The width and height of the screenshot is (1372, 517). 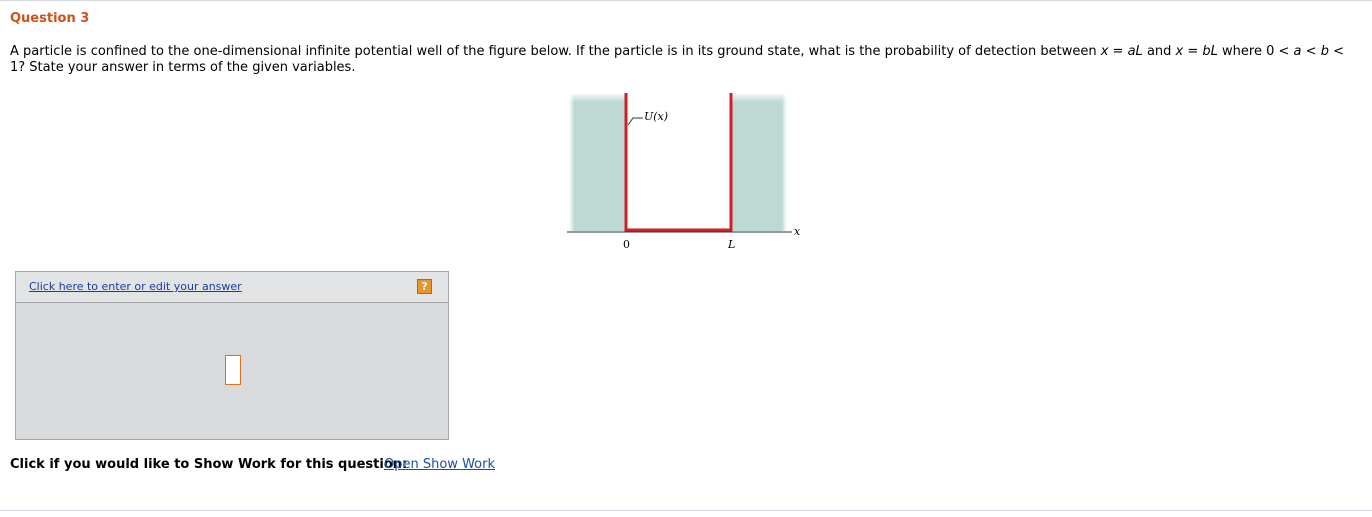 What do you see at coordinates (678, 162) in the screenshot?
I see `potential-curve` at bounding box center [678, 162].